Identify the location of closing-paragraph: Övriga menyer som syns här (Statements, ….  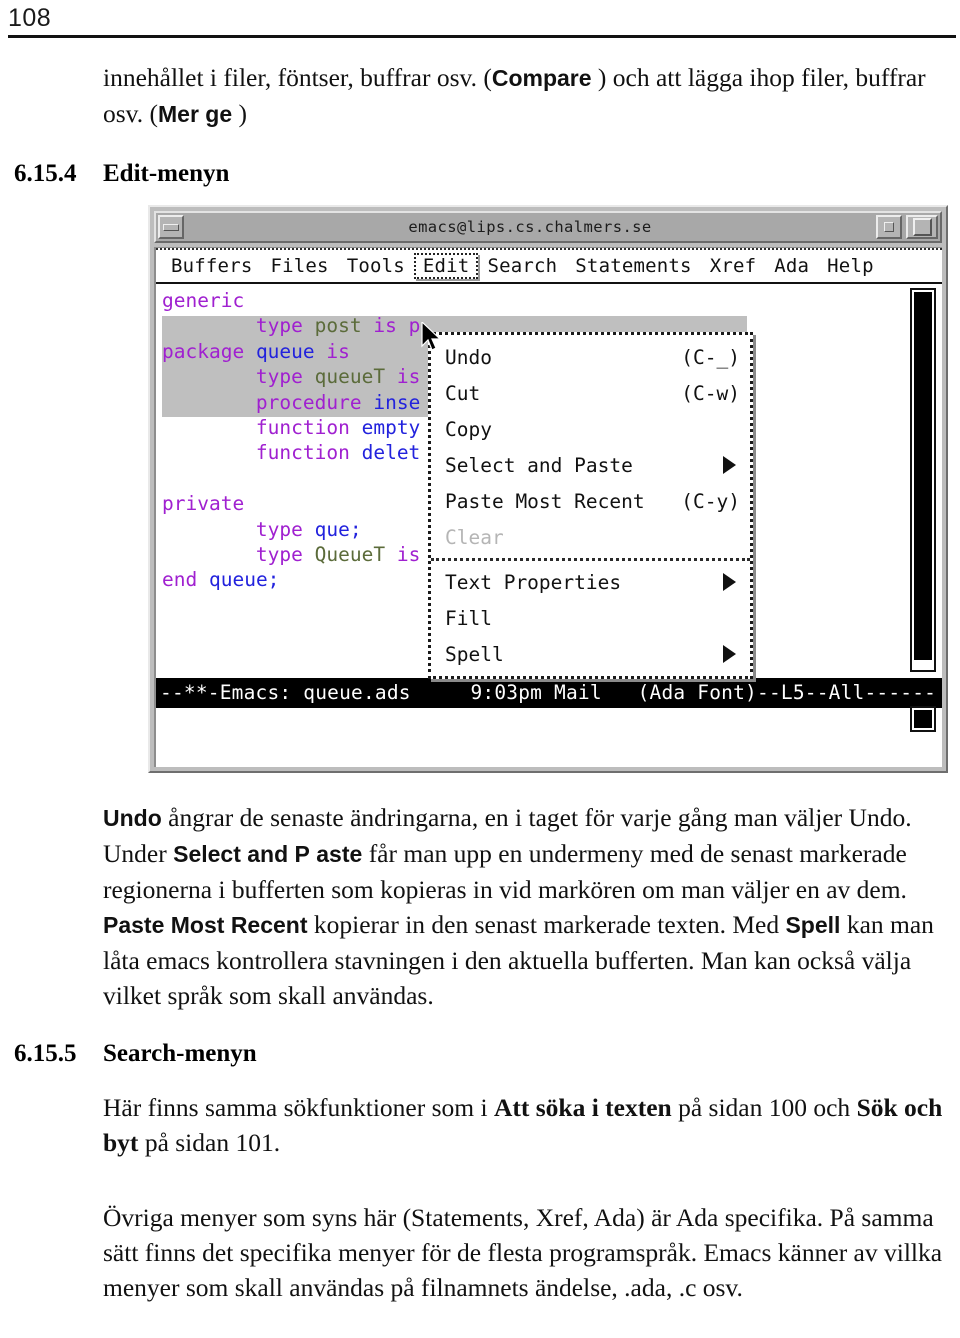
(530, 1252).